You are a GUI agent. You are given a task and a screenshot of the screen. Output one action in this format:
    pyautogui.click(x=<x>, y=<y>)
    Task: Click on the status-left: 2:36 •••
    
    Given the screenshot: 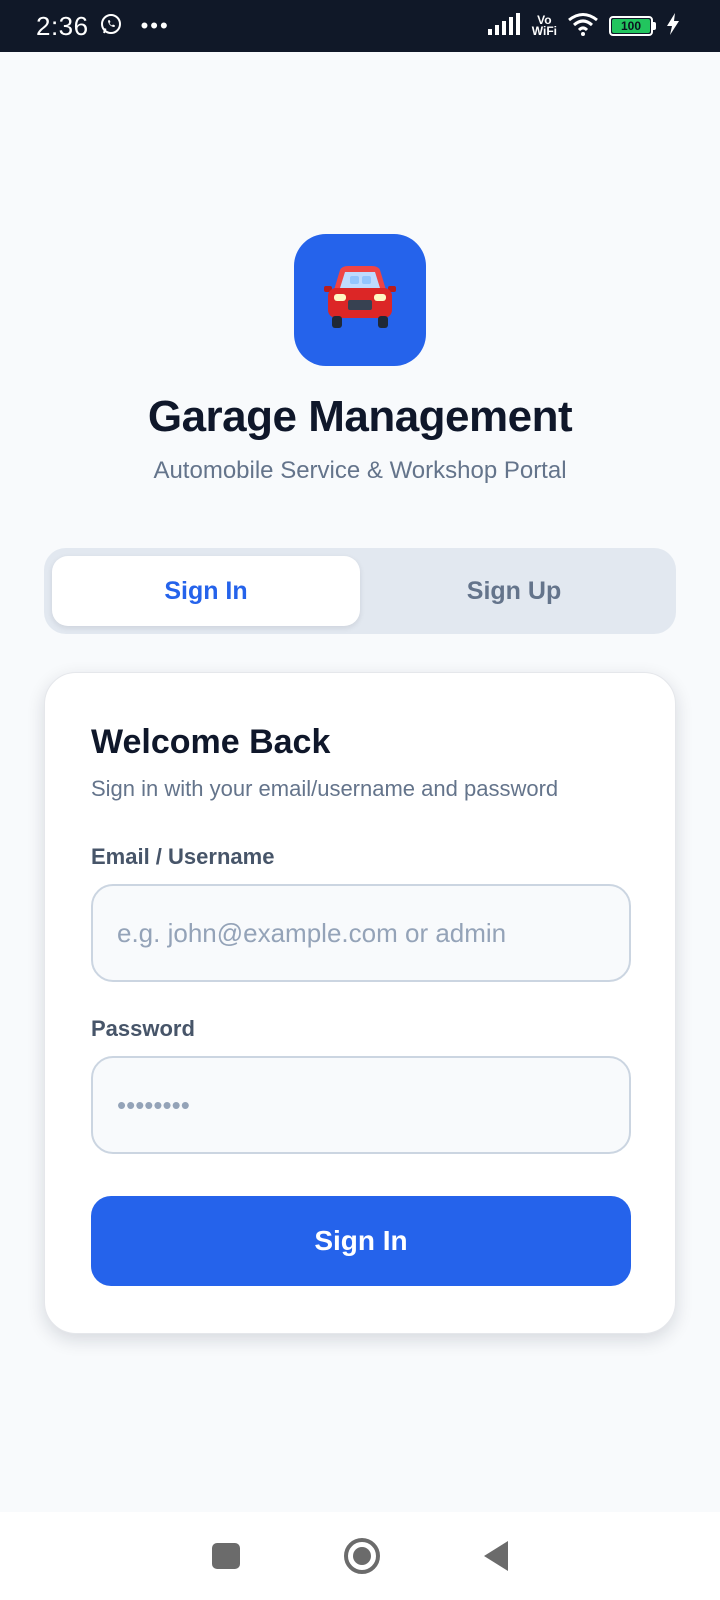 What is the action you would take?
    pyautogui.click(x=103, y=26)
    